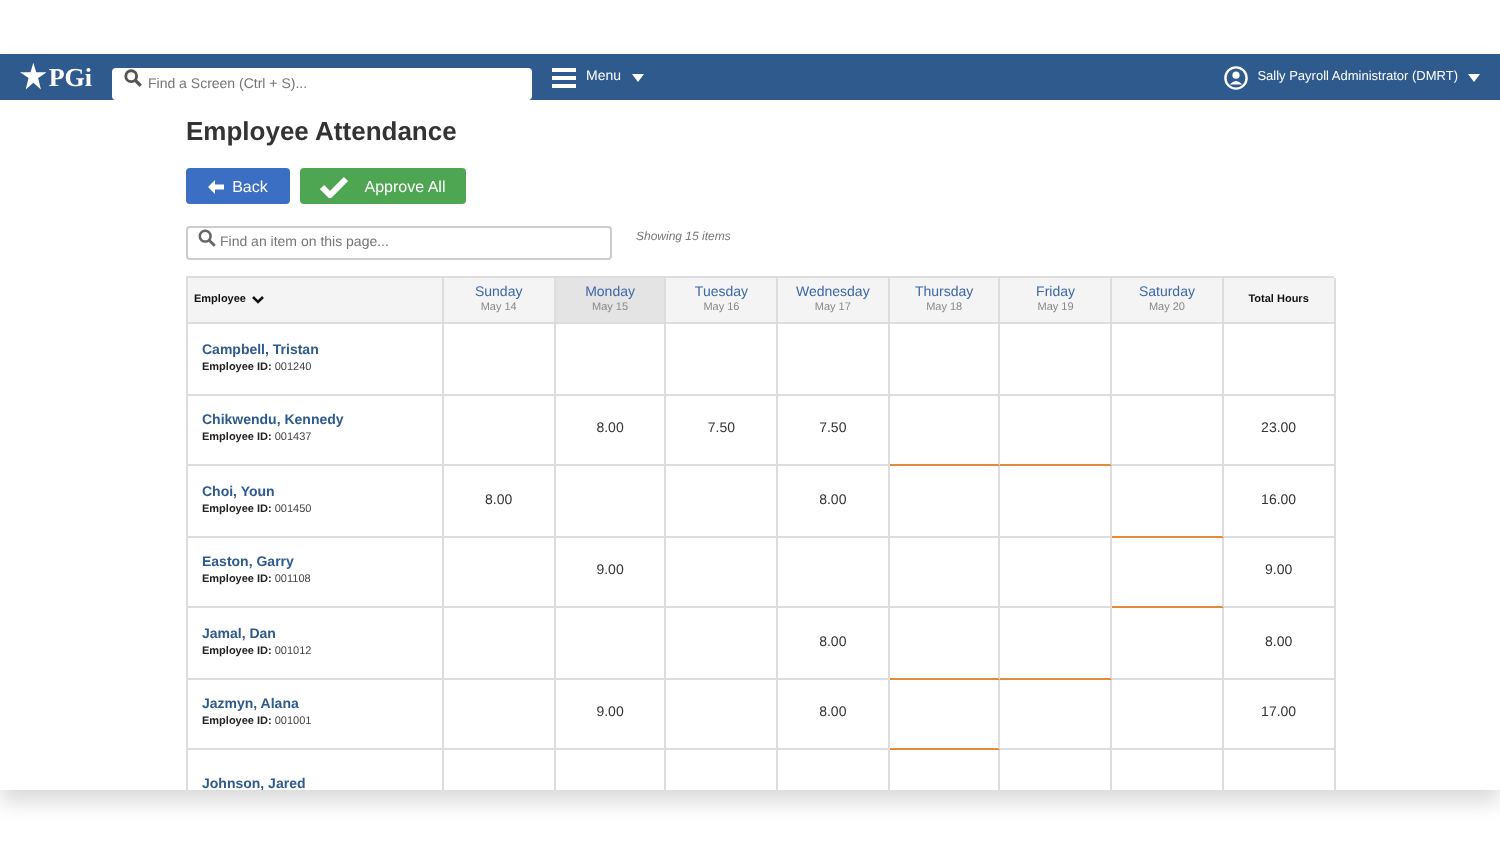  I want to click on page-title: Employee Attendance, so click(322, 133).